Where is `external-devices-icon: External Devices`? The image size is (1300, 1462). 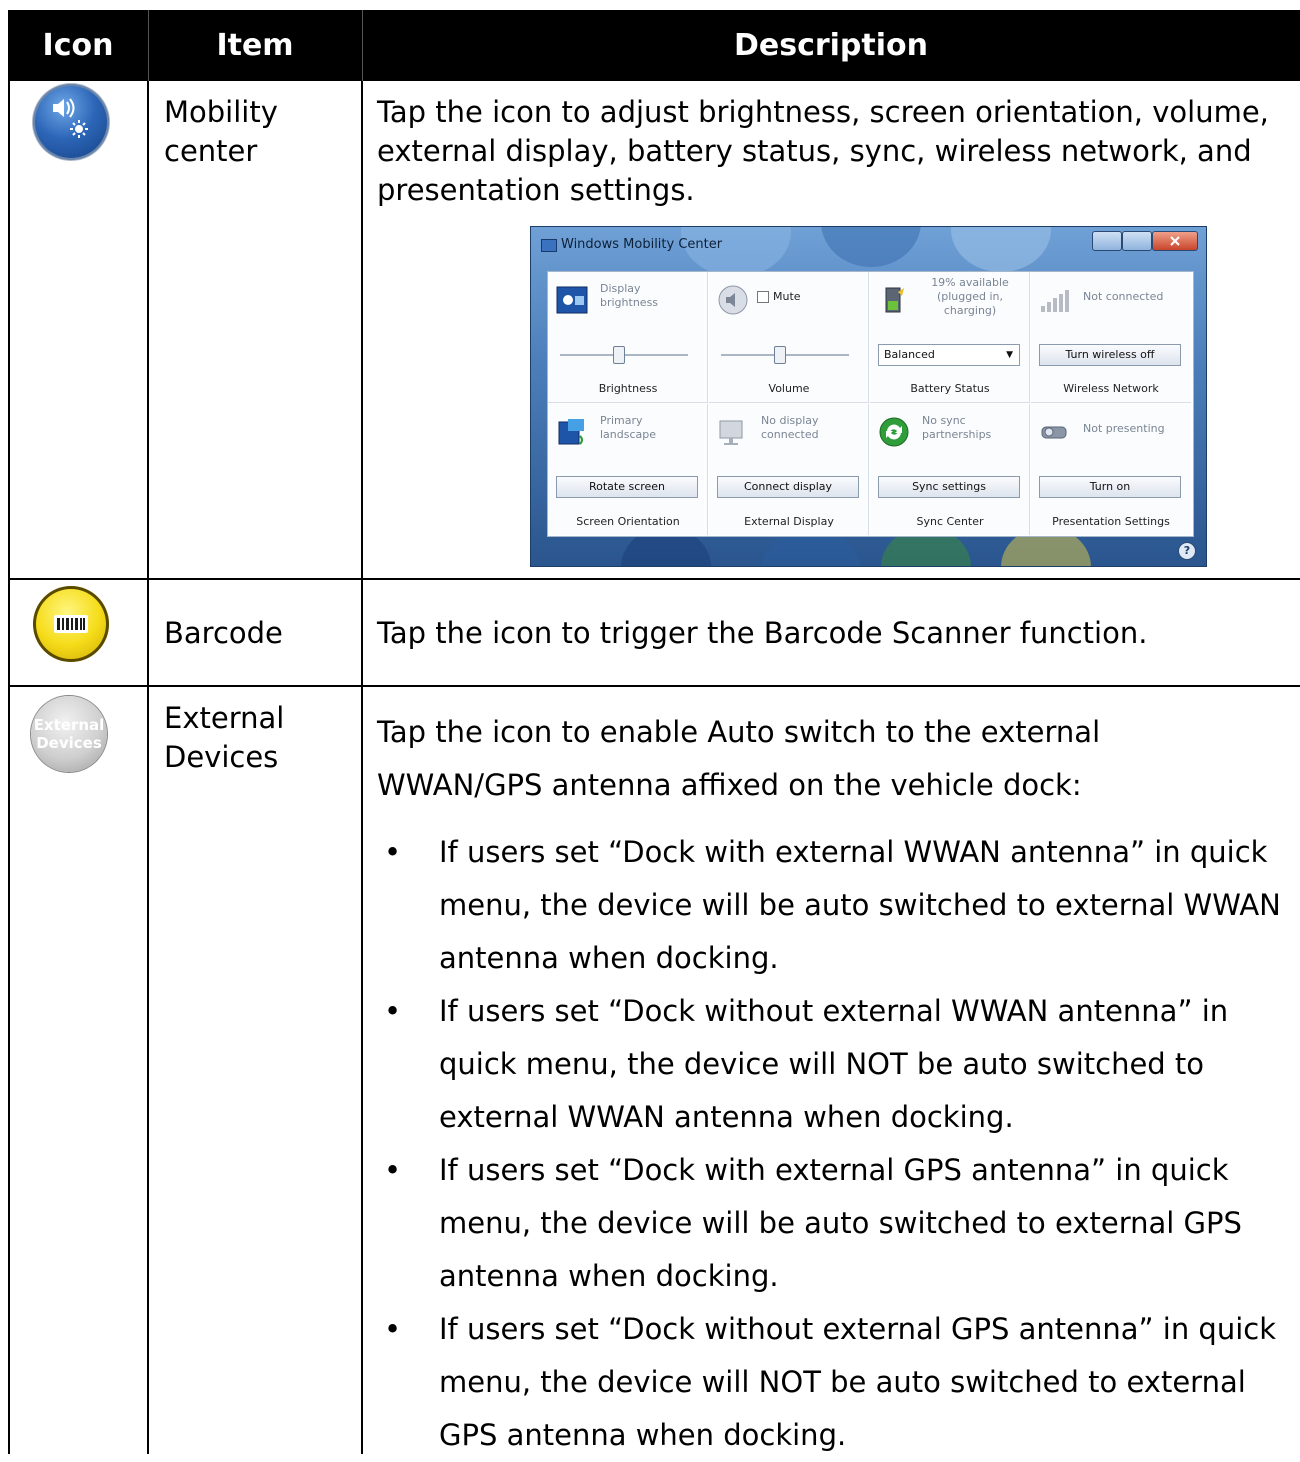
external-devices-icon: External Devices is located at coordinates (69, 734).